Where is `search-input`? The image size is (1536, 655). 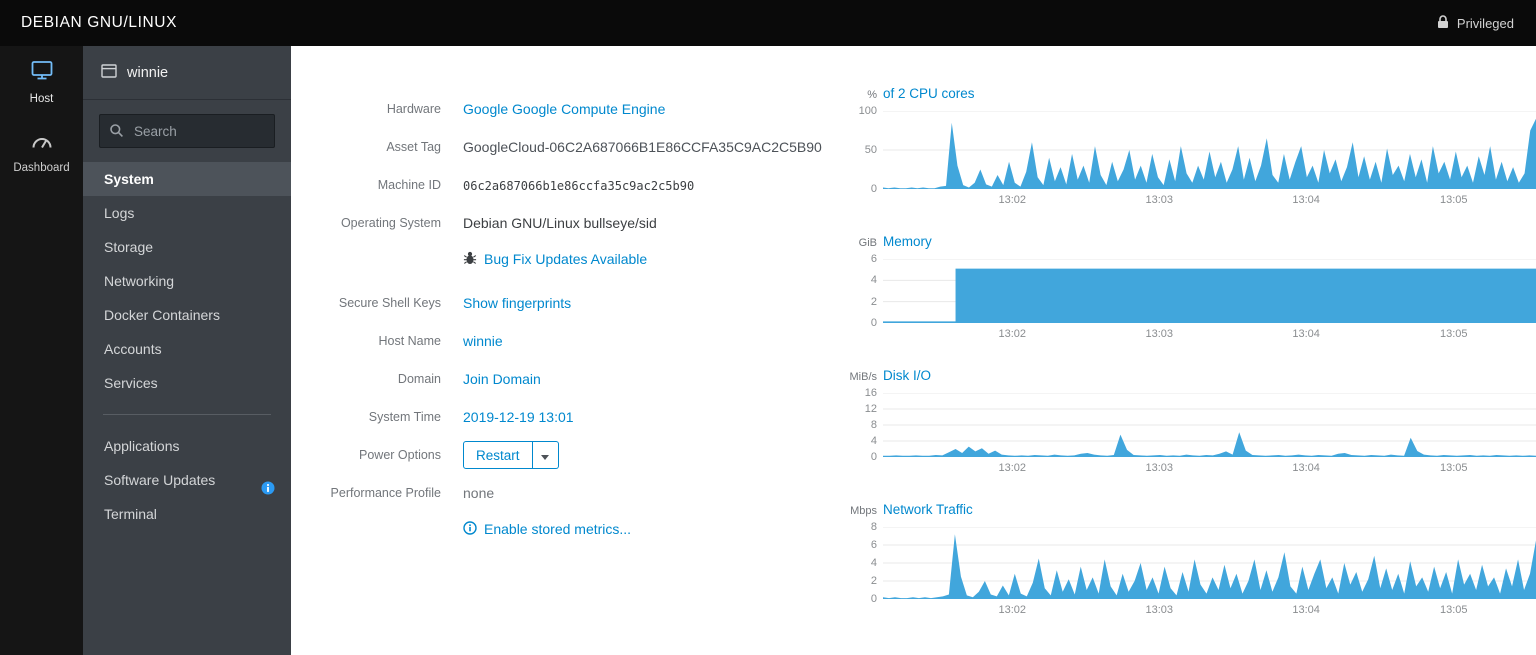 search-input is located at coordinates (187, 131).